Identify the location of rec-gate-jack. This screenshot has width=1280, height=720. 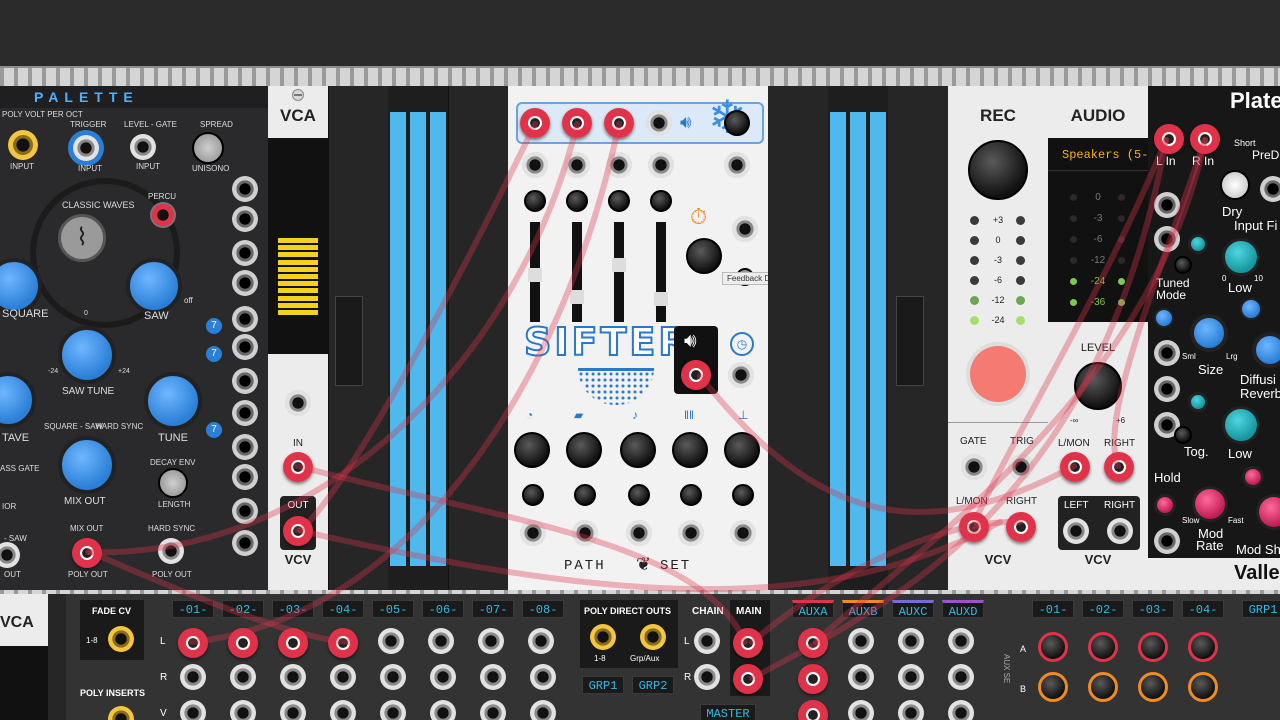
(974, 467).